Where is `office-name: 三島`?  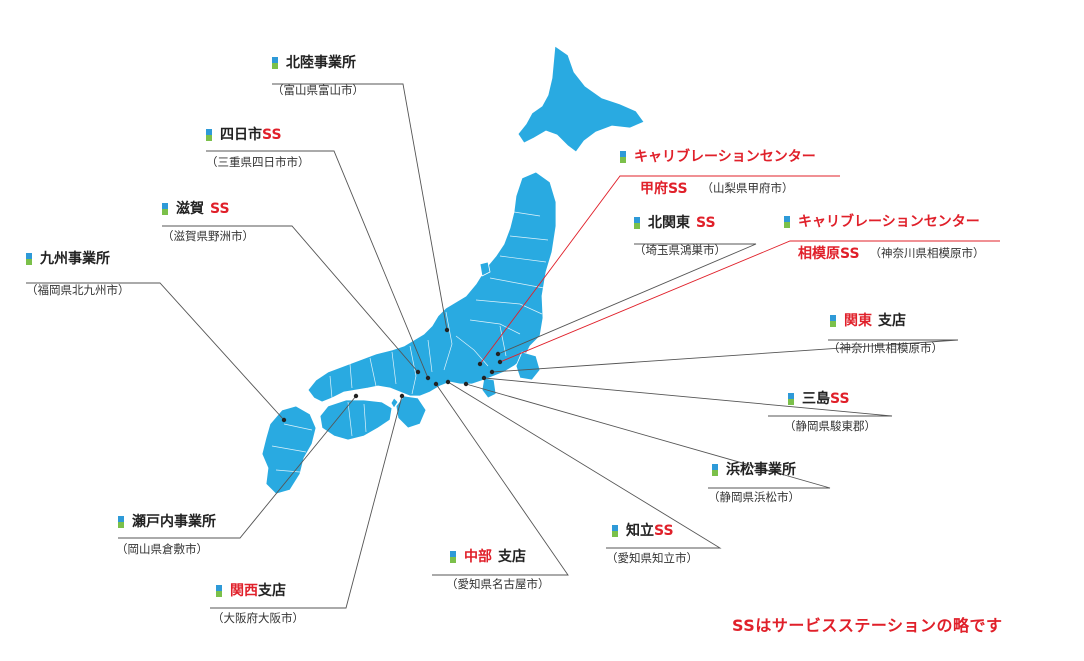 office-name: 三島 is located at coordinates (816, 399).